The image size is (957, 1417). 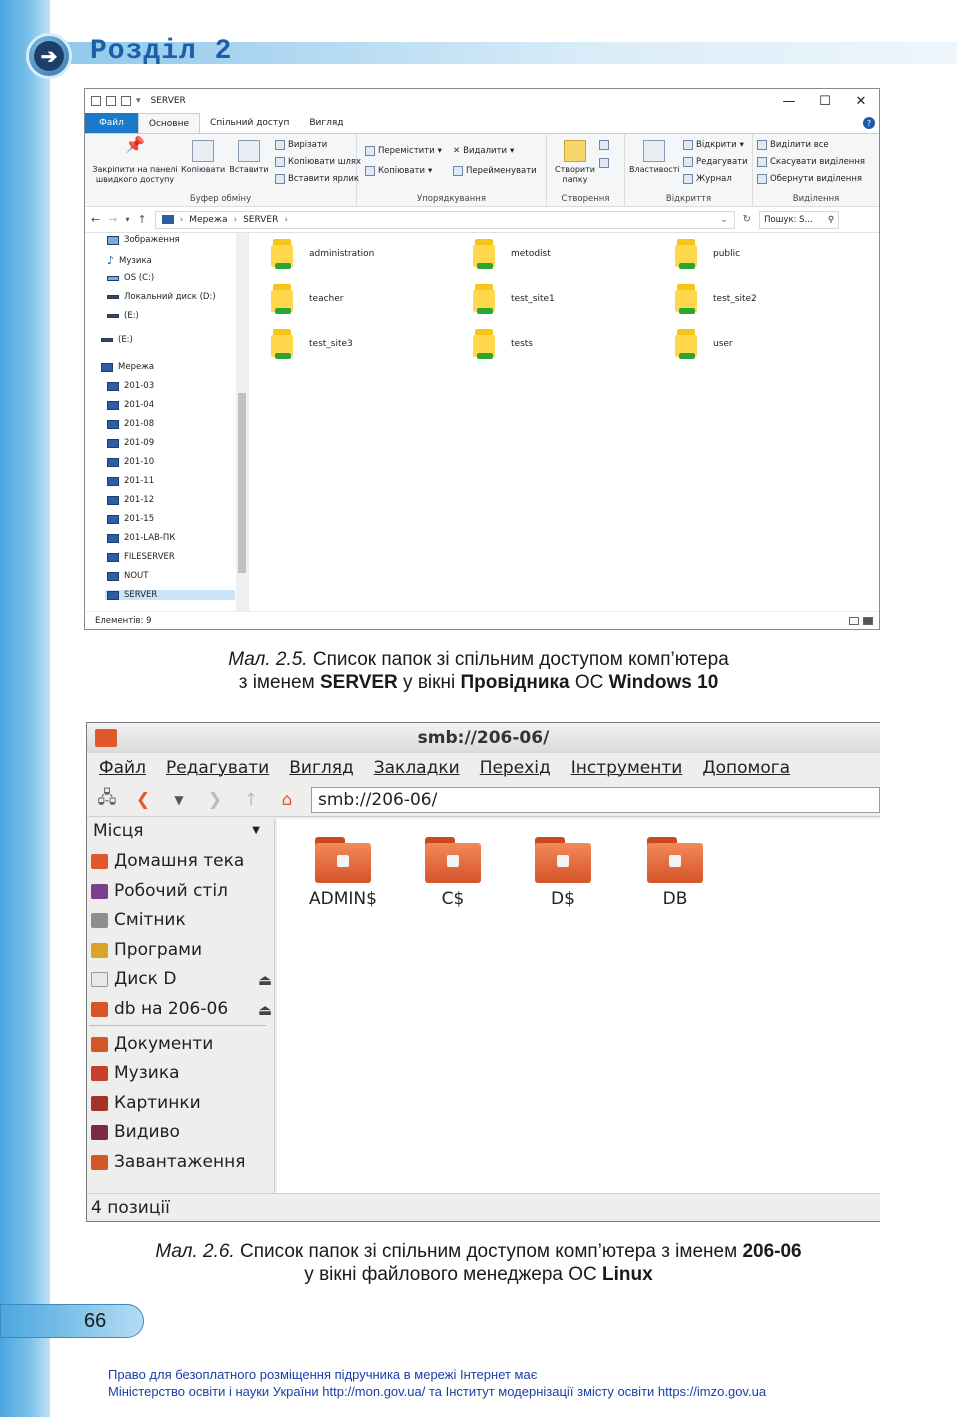 What do you see at coordinates (167, 861) in the screenshot?
I see `place-home: Домашня тека` at bounding box center [167, 861].